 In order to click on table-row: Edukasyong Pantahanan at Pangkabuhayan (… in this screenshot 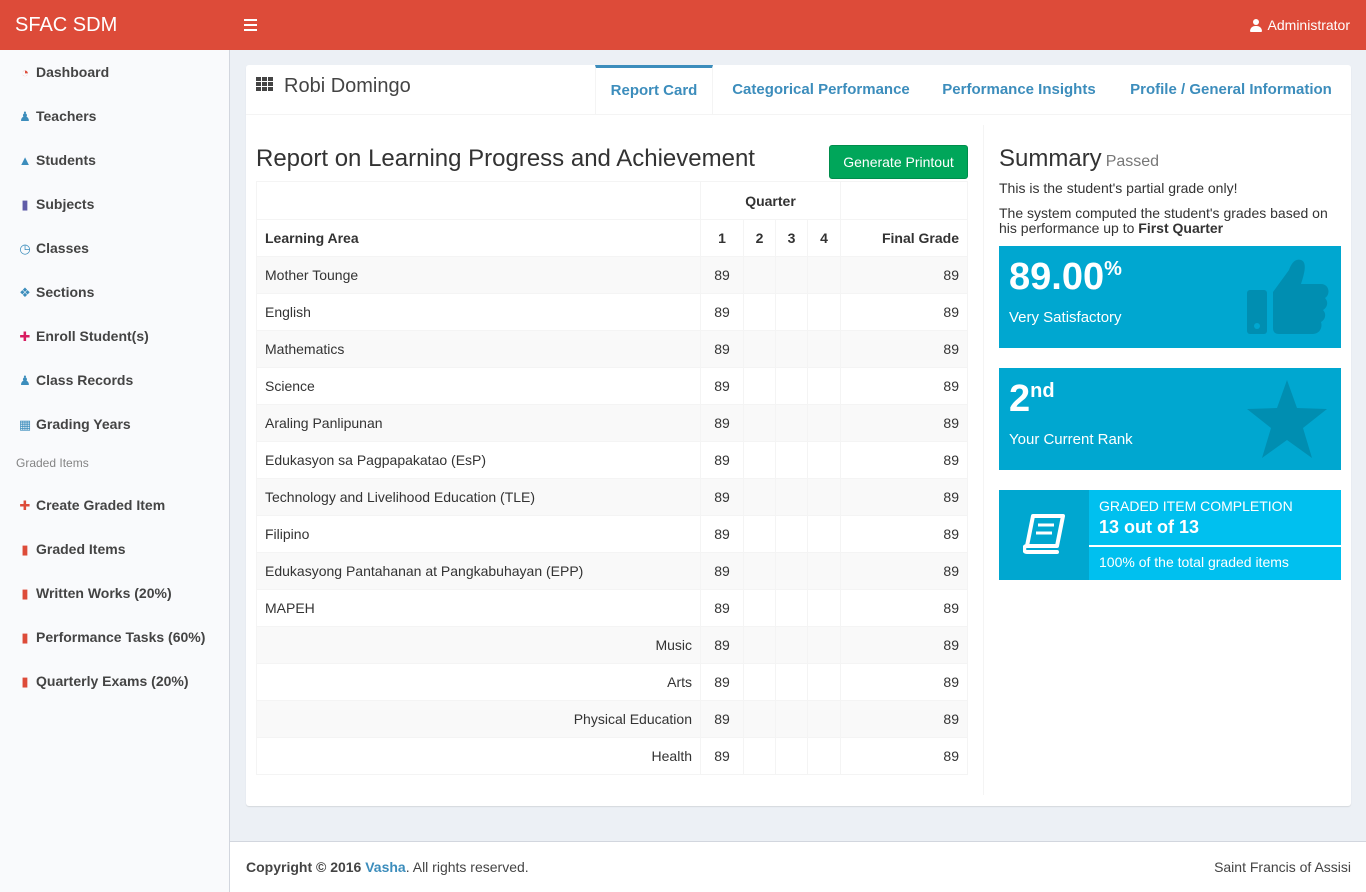, I will do `click(612, 571)`.